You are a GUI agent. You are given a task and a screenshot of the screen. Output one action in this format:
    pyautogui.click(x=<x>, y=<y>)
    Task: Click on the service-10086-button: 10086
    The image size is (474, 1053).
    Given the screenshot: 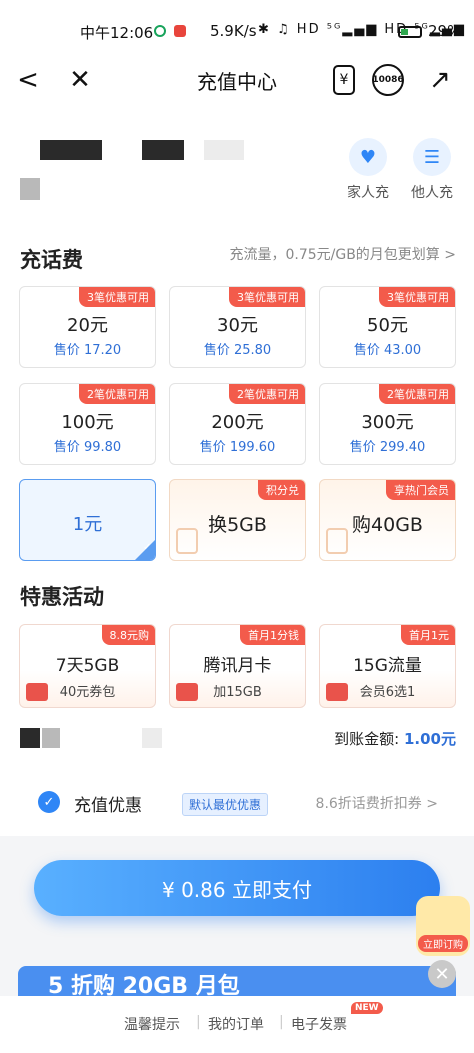 What is the action you would take?
    pyautogui.click(x=388, y=80)
    